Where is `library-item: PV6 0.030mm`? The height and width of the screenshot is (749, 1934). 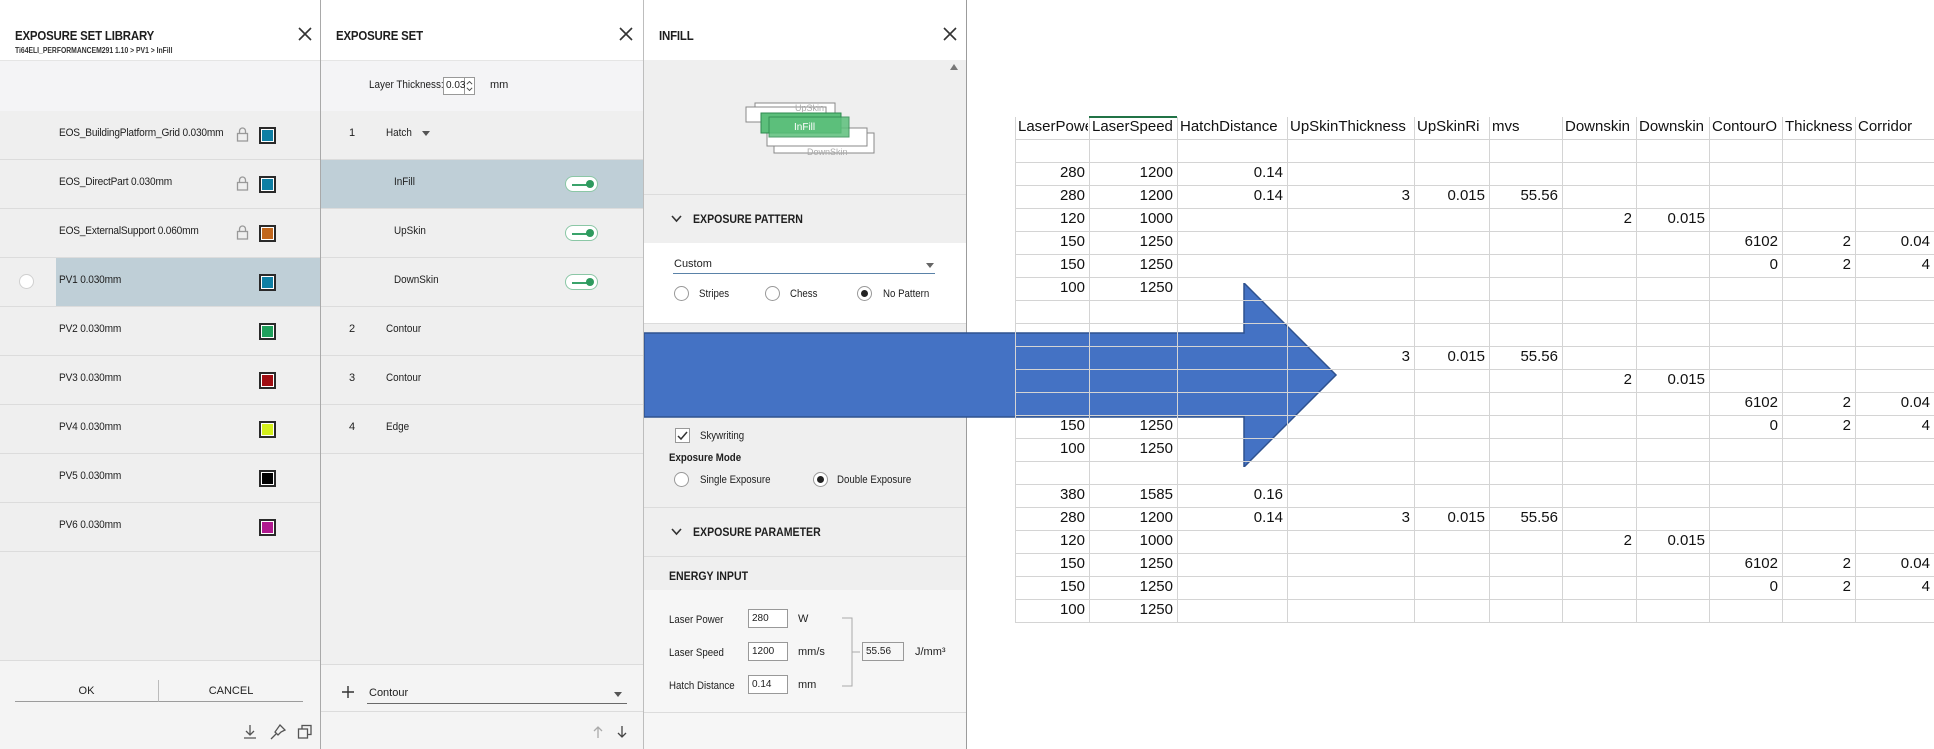 library-item: PV6 0.030mm is located at coordinates (160, 527).